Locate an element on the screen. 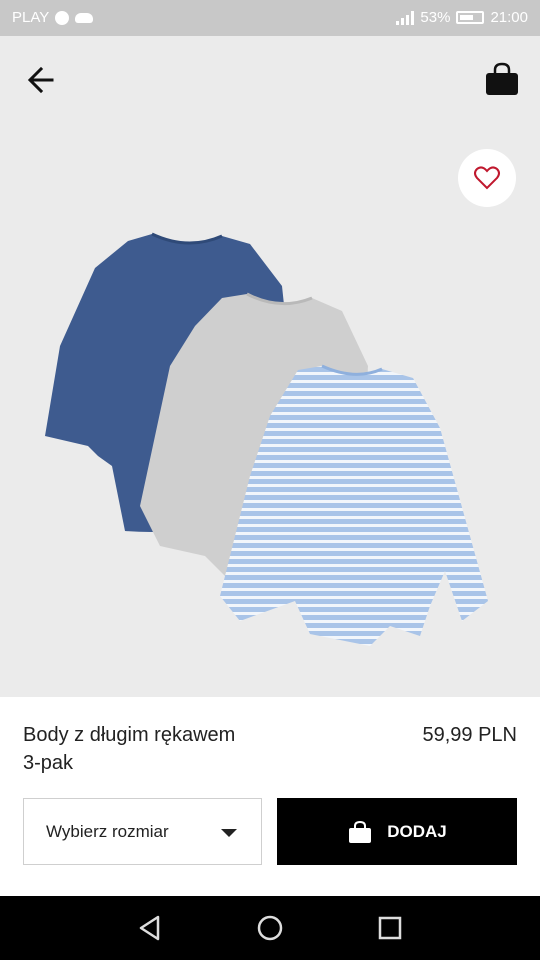 This screenshot has height=960, width=540. circle-home-icon is located at coordinates (270, 928).